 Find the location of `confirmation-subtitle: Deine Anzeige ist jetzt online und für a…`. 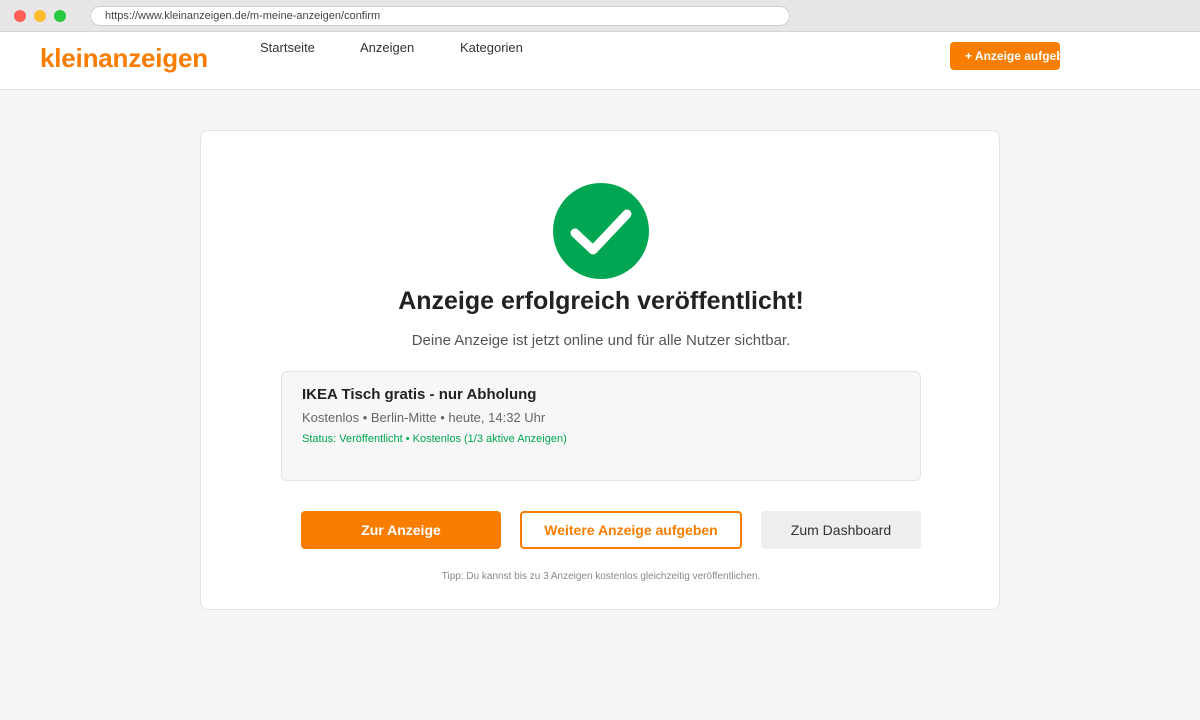

confirmation-subtitle: Deine Anzeige ist jetzt online und für a… is located at coordinates (601, 340).